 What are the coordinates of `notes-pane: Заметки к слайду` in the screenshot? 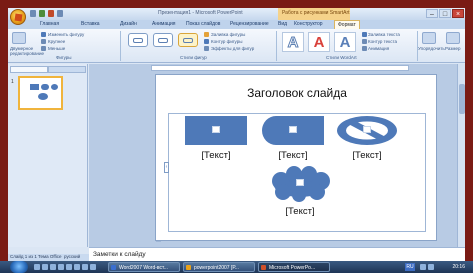 It's located at (277, 254).